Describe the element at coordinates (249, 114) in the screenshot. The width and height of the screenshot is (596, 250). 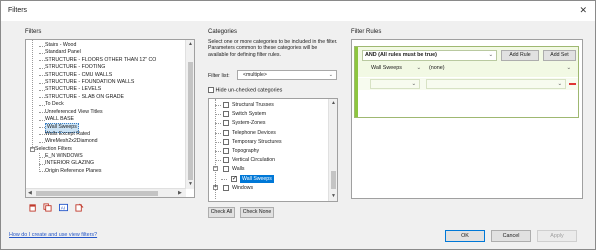
I see `category-label: Switch System` at that location.